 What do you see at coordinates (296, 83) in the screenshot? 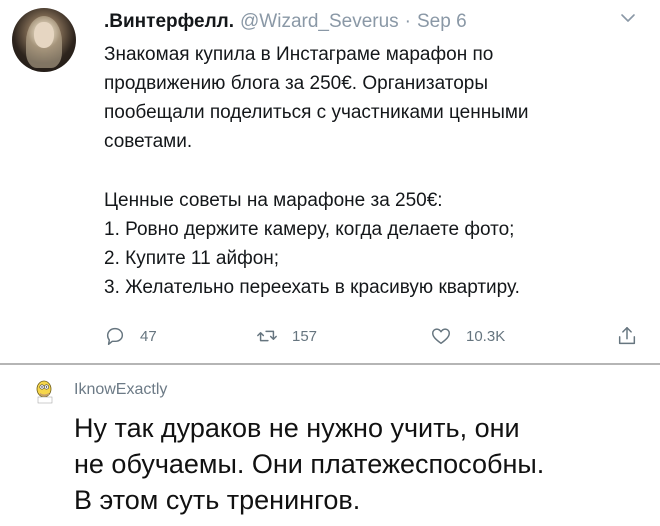
I see `tweet-line: продвижению блога за 250€. Организаторы` at bounding box center [296, 83].